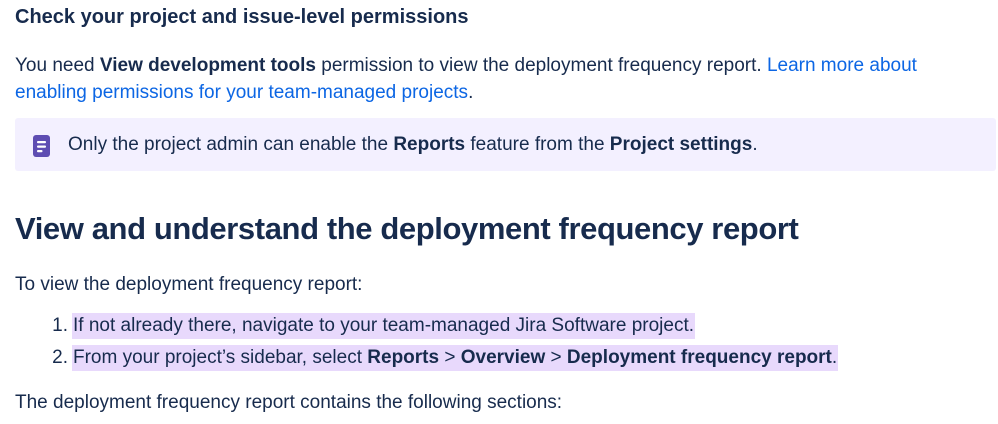  Describe the element at coordinates (556, 357) in the screenshot. I see `step-sep-2: >` at that location.